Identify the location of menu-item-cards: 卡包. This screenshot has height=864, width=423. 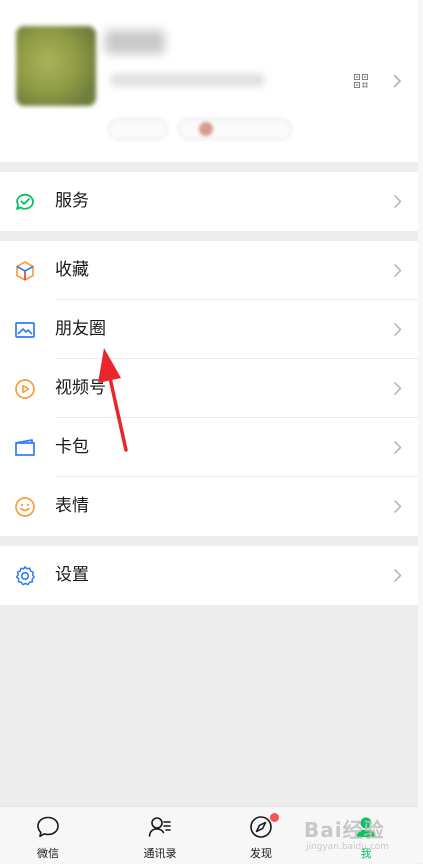
(209, 447).